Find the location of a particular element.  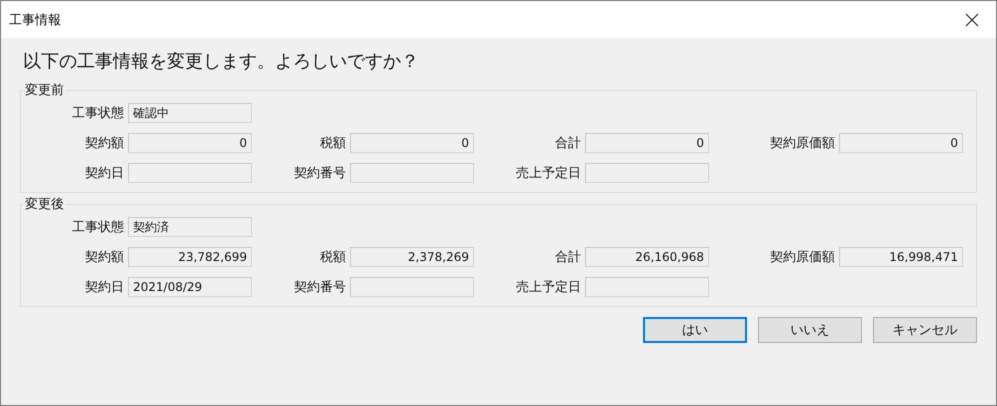

readonly-field: 16,998,471 is located at coordinates (901, 257).